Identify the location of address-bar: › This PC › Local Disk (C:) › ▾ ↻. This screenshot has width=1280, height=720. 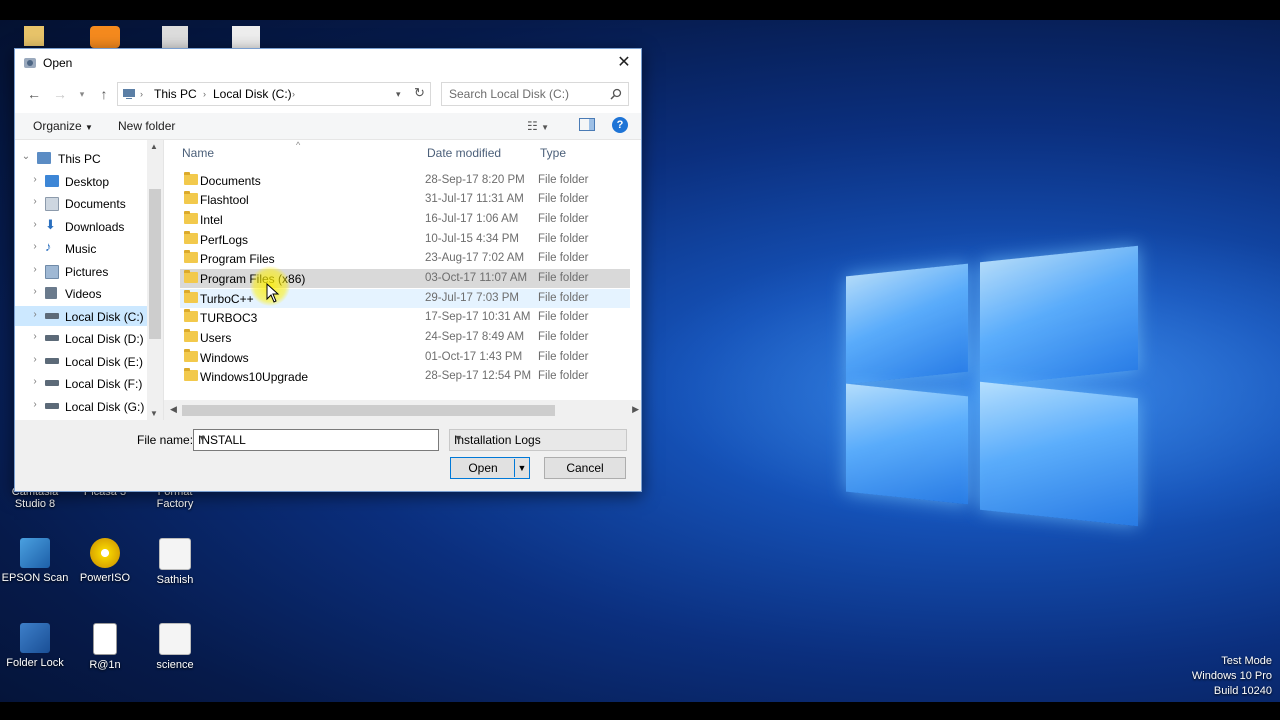
(274, 94).